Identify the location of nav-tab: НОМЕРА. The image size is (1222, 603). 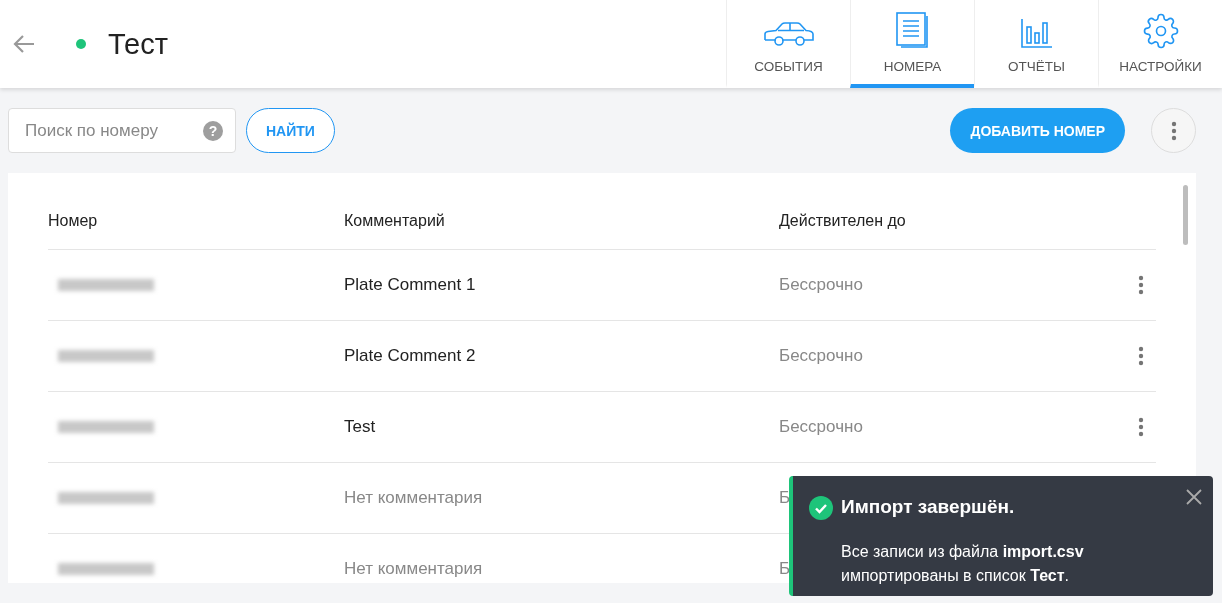
(912, 44).